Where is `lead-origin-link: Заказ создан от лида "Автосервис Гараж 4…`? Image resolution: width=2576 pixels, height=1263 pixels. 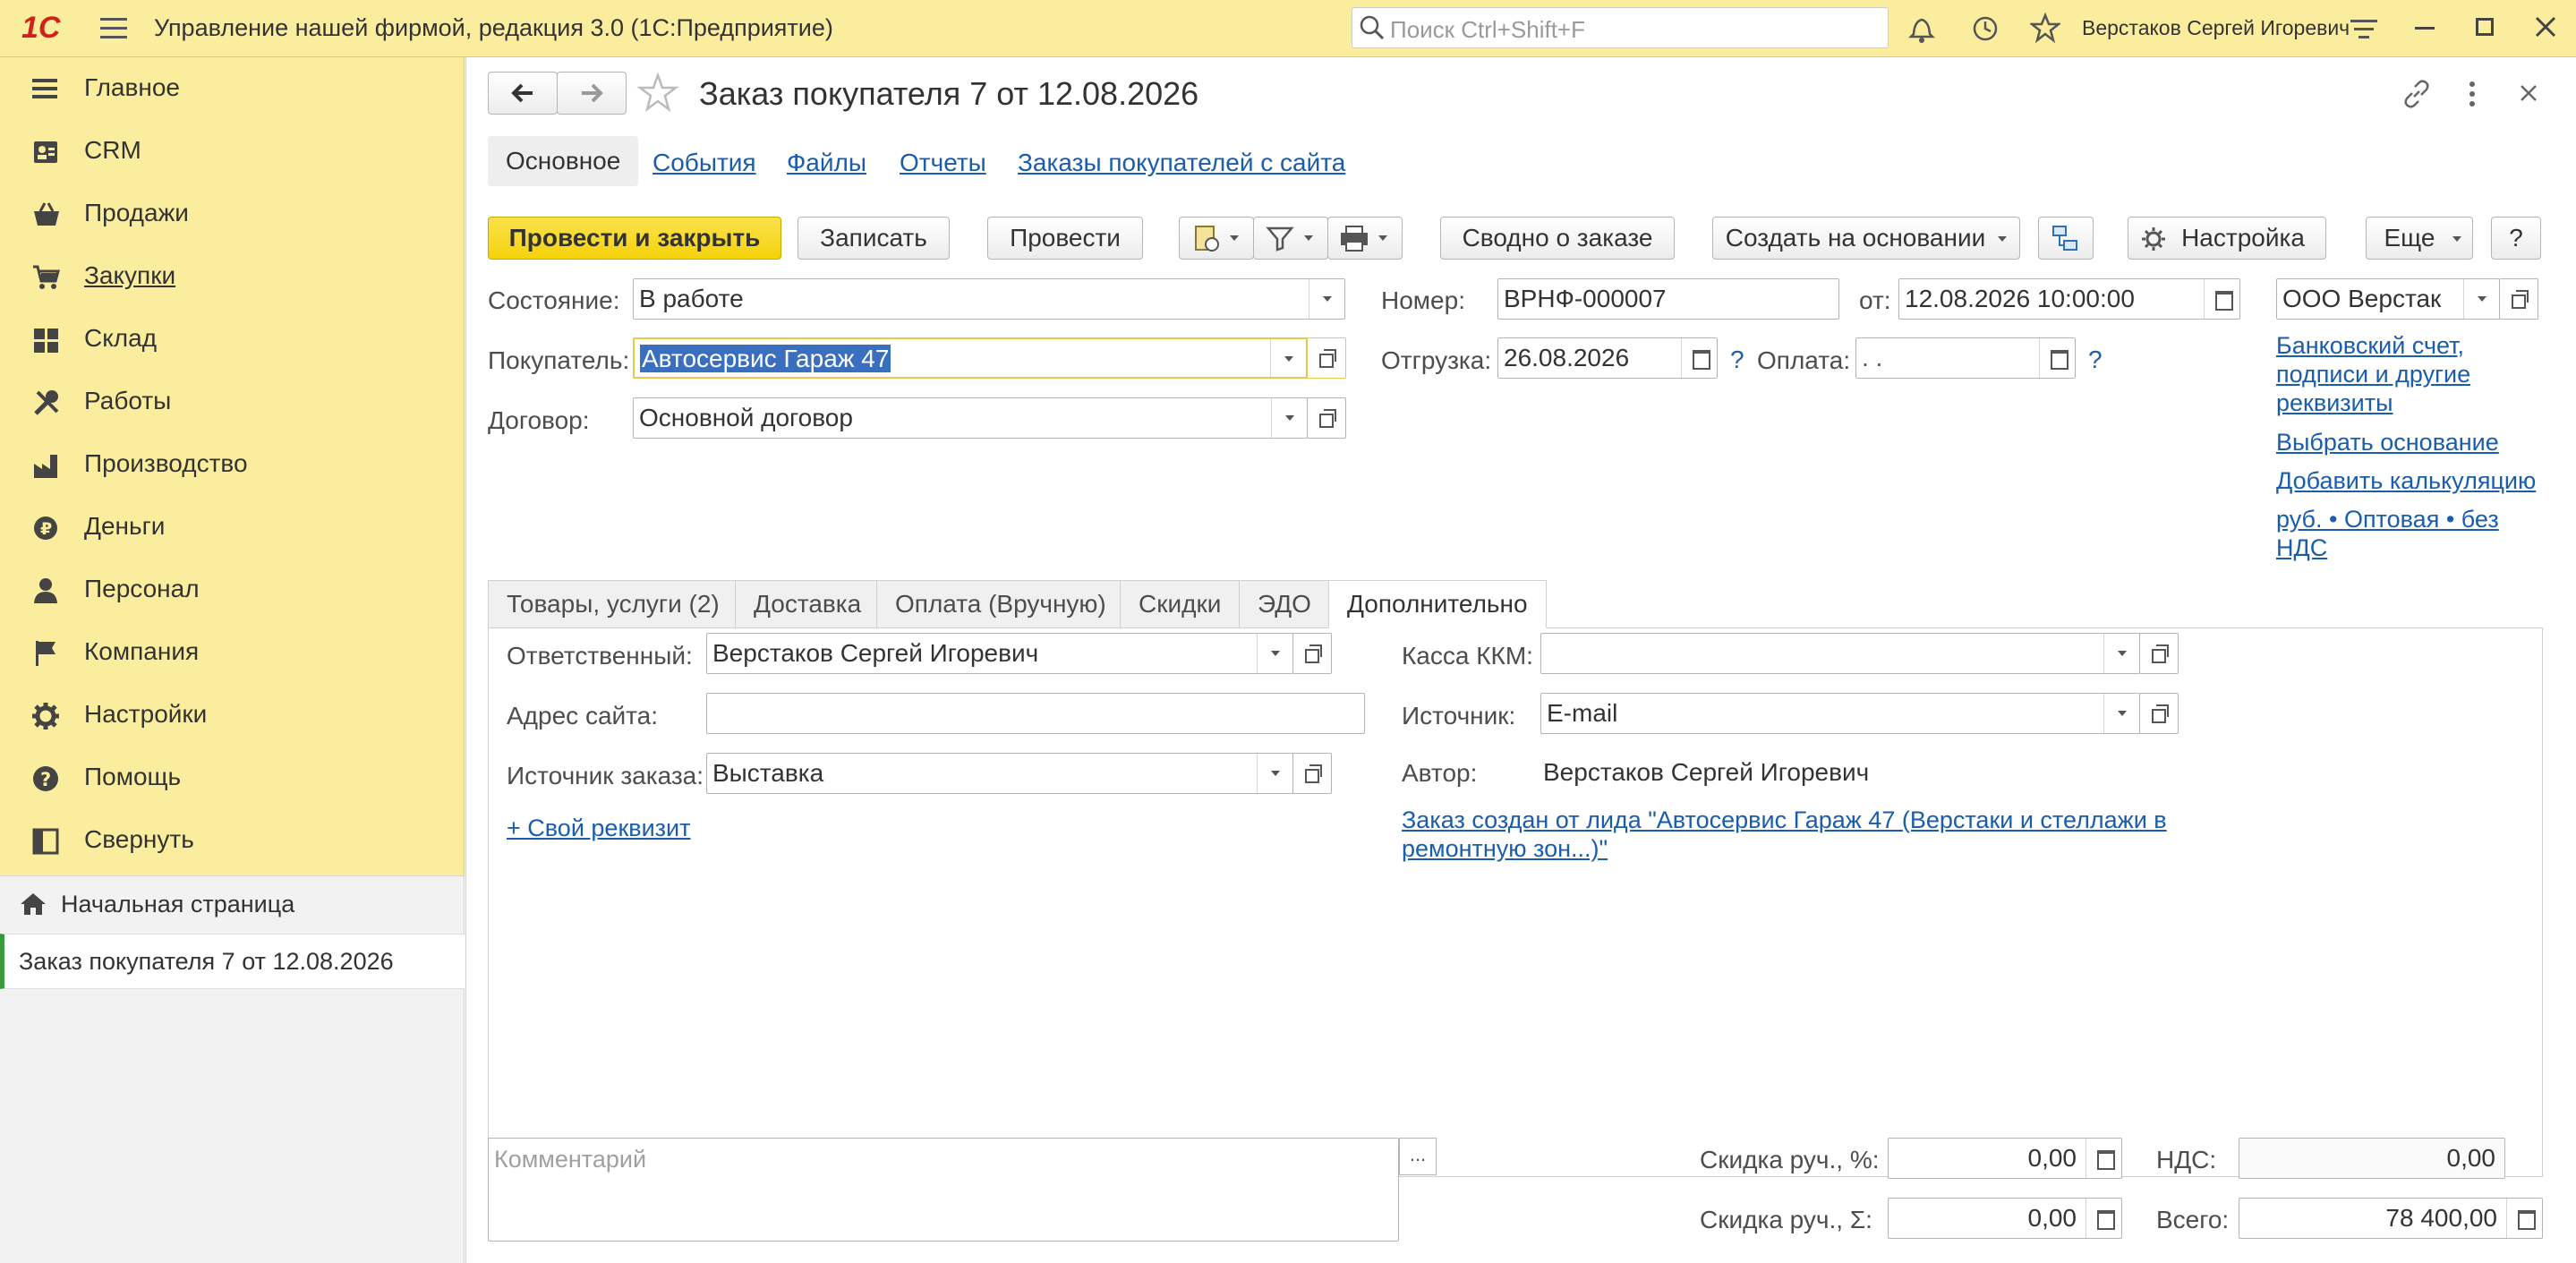
lead-origin-link: Заказ создан от лида "Автосервис Гараж 4… is located at coordinates (1795, 835).